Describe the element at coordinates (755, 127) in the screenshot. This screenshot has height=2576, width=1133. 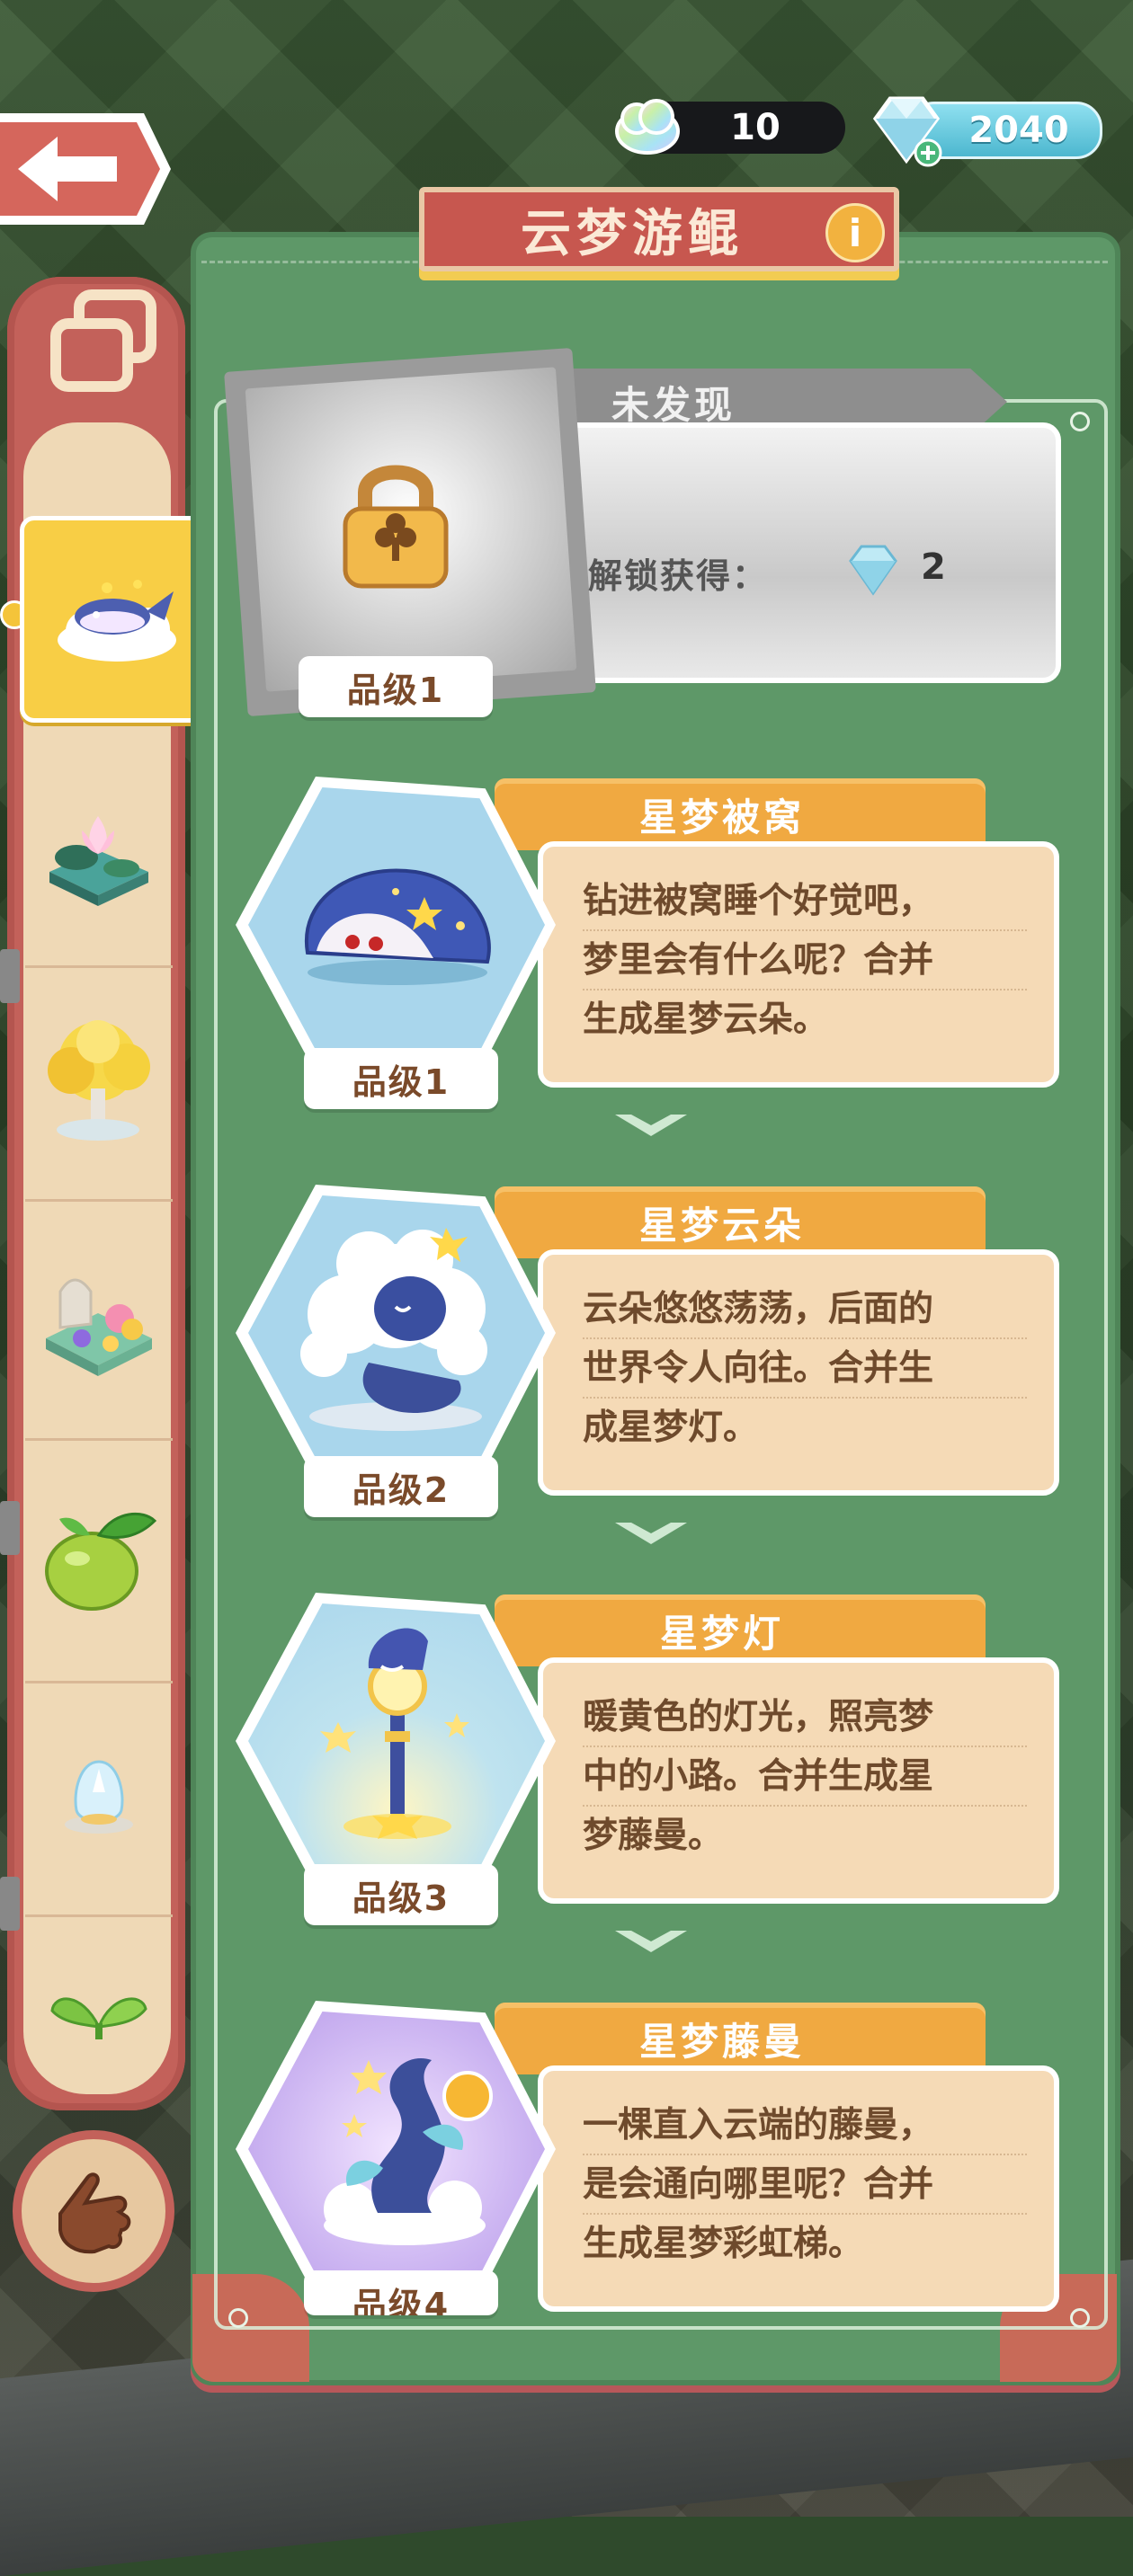
I see `cloud-currency-value: 10` at that location.